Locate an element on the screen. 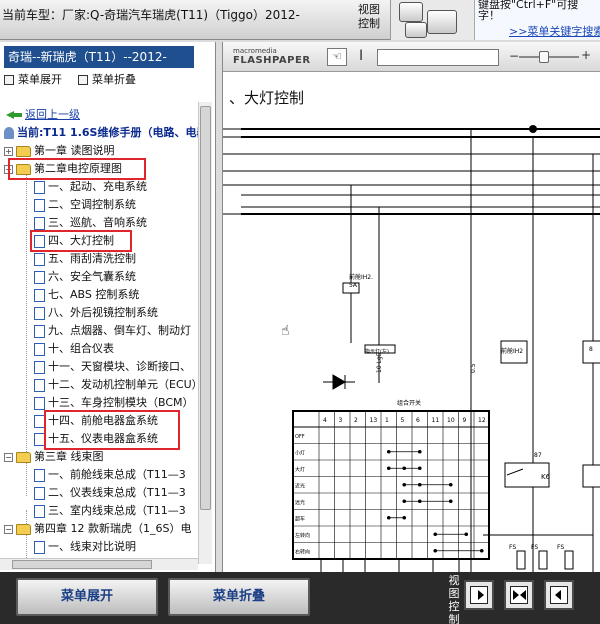 The image size is (600, 624). tree-doc-item: 十一、天窗模块、诊断接口、 is located at coordinates (112, 367).